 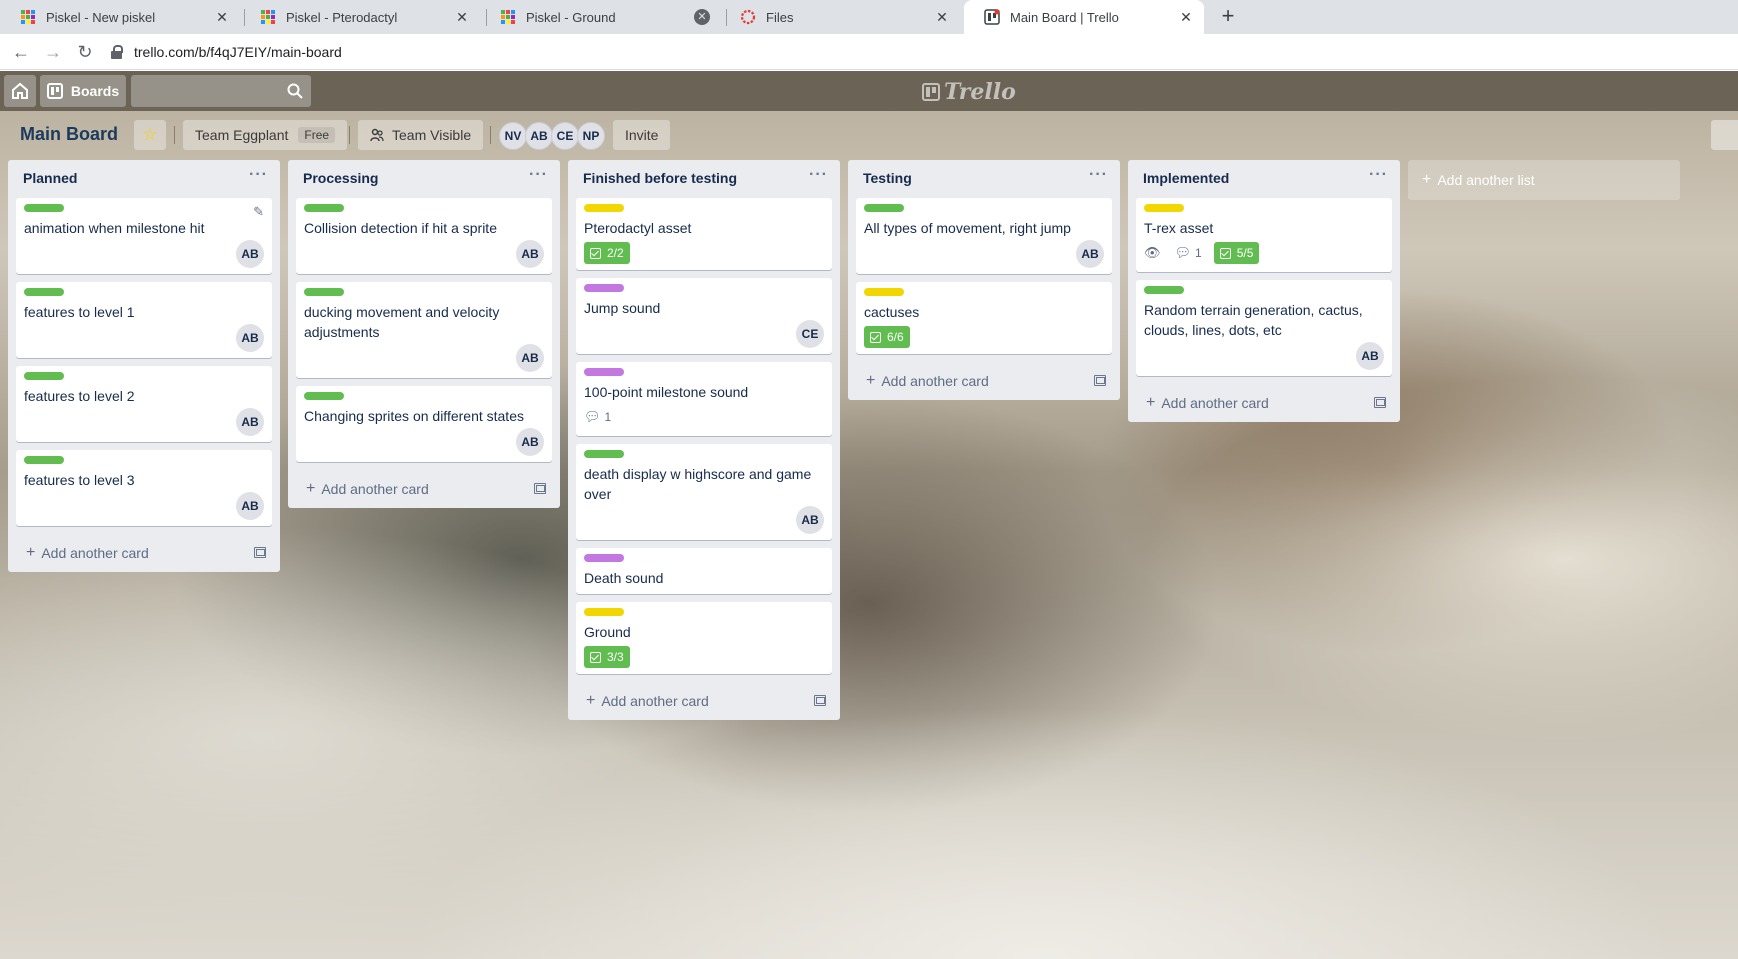 I want to click on visibility-button: Team Visible, so click(x=421, y=135).